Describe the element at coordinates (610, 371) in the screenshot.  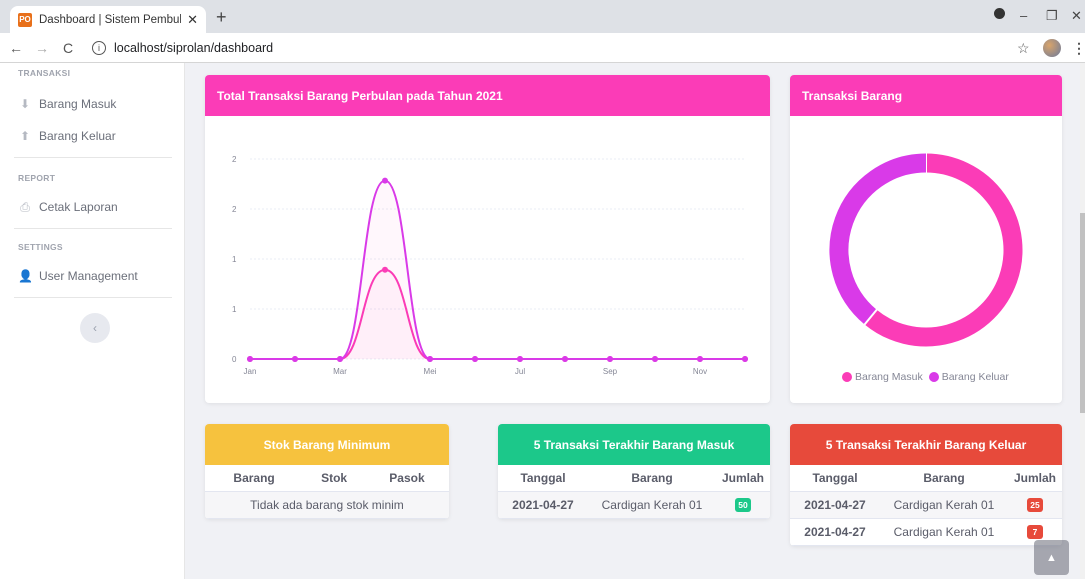
I see `x-tick-label: Sep` at that location.